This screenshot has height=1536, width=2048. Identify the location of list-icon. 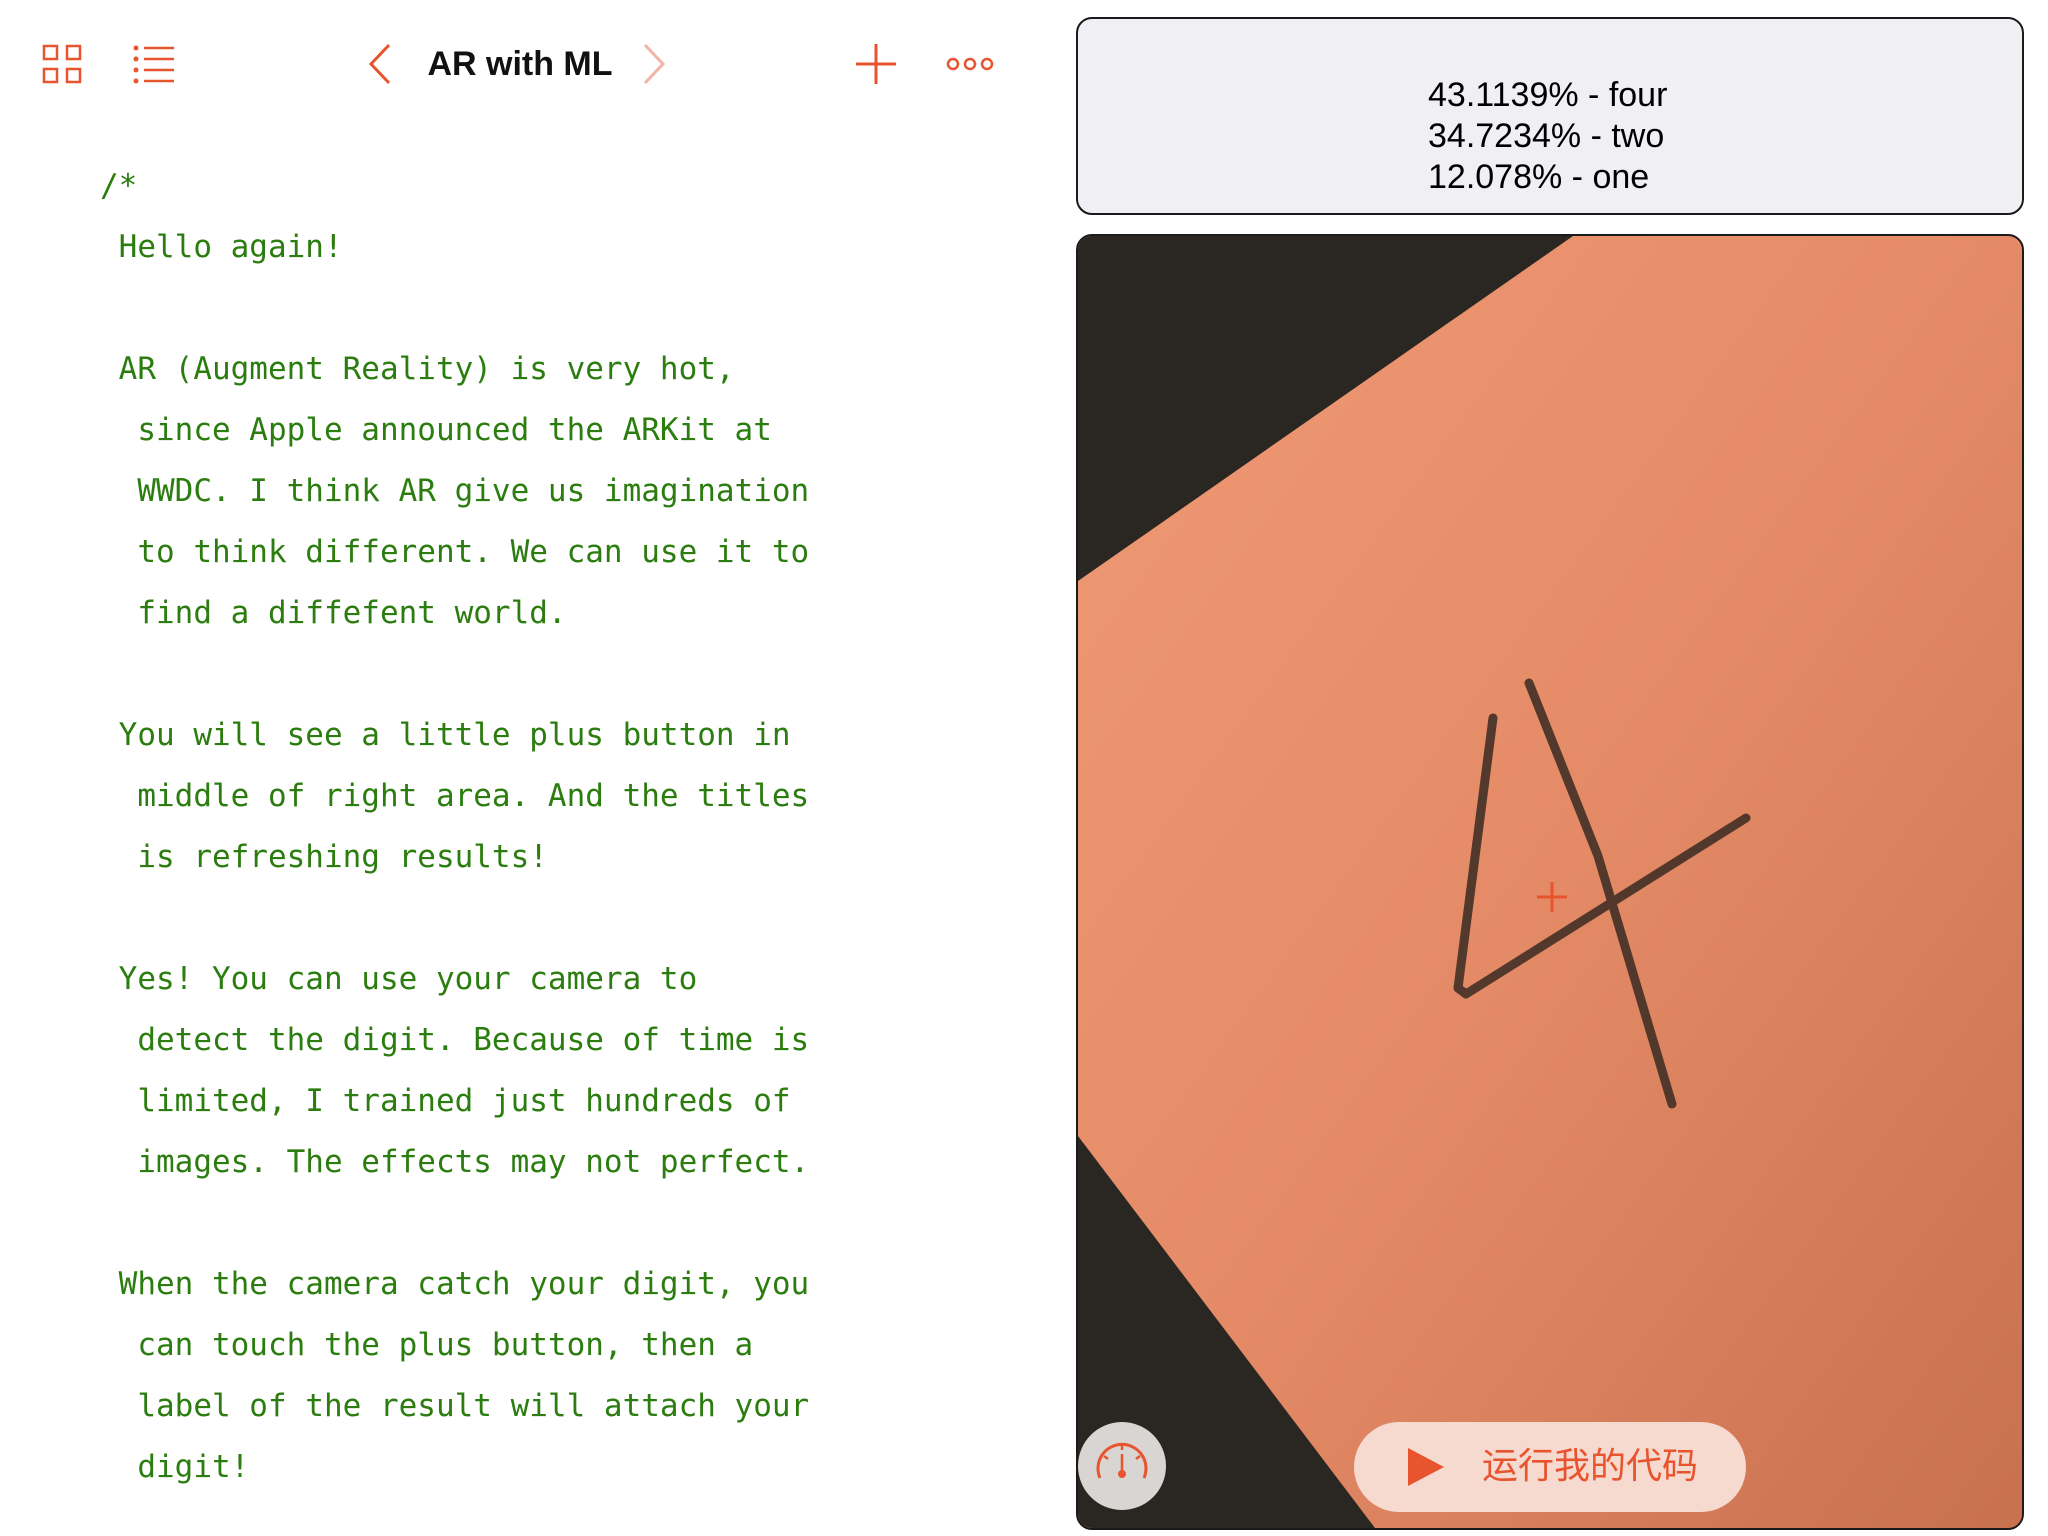
(154, 64).